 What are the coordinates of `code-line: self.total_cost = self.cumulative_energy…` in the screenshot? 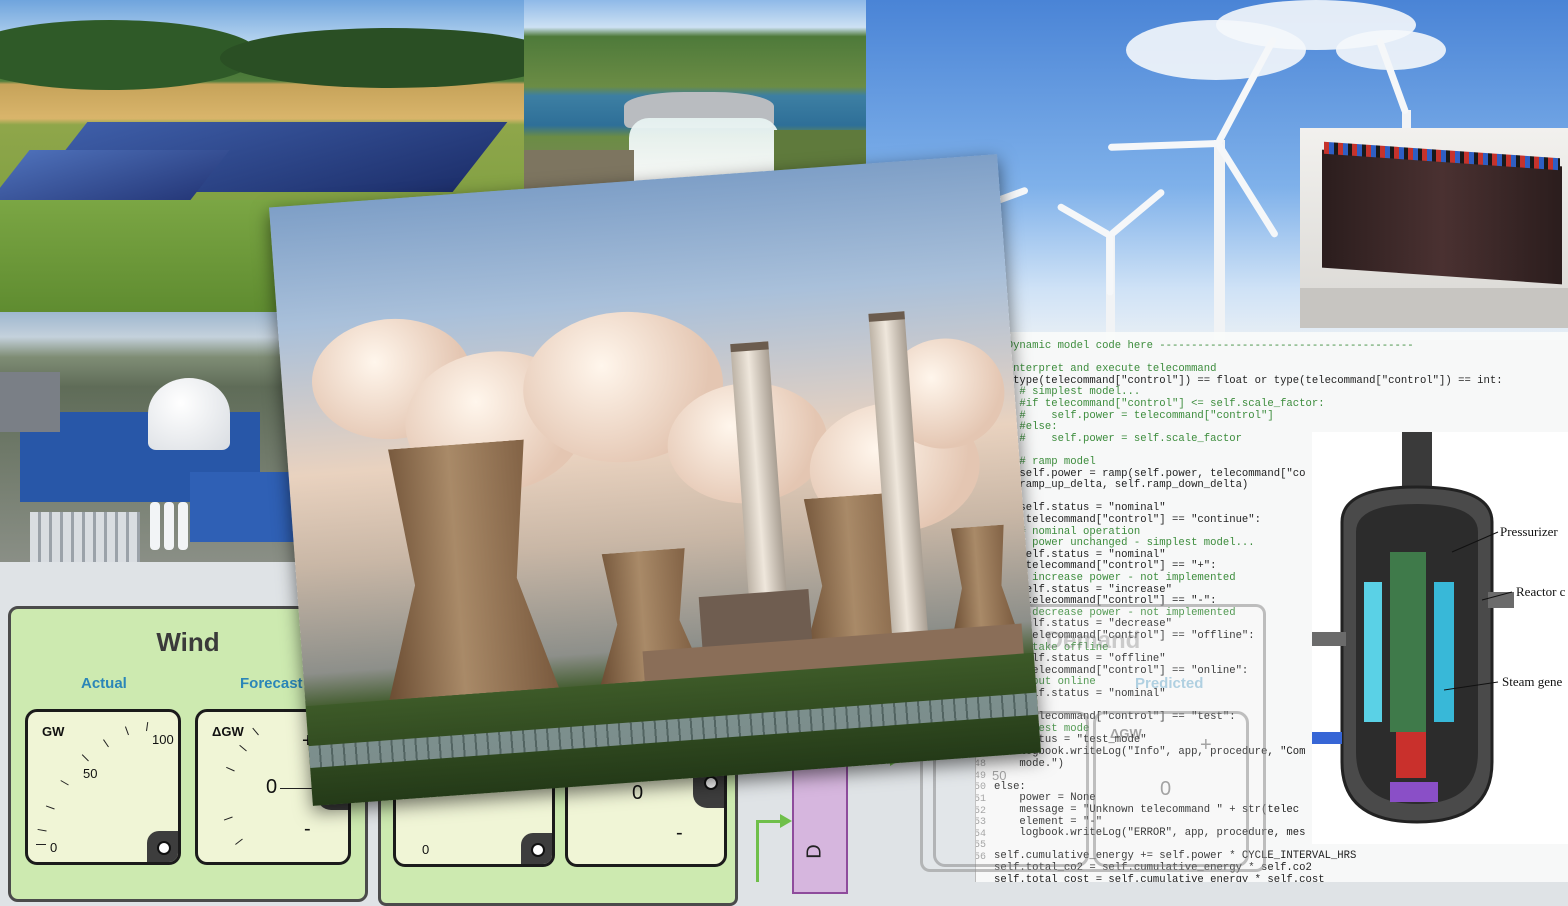 It's located at (1159, 877).